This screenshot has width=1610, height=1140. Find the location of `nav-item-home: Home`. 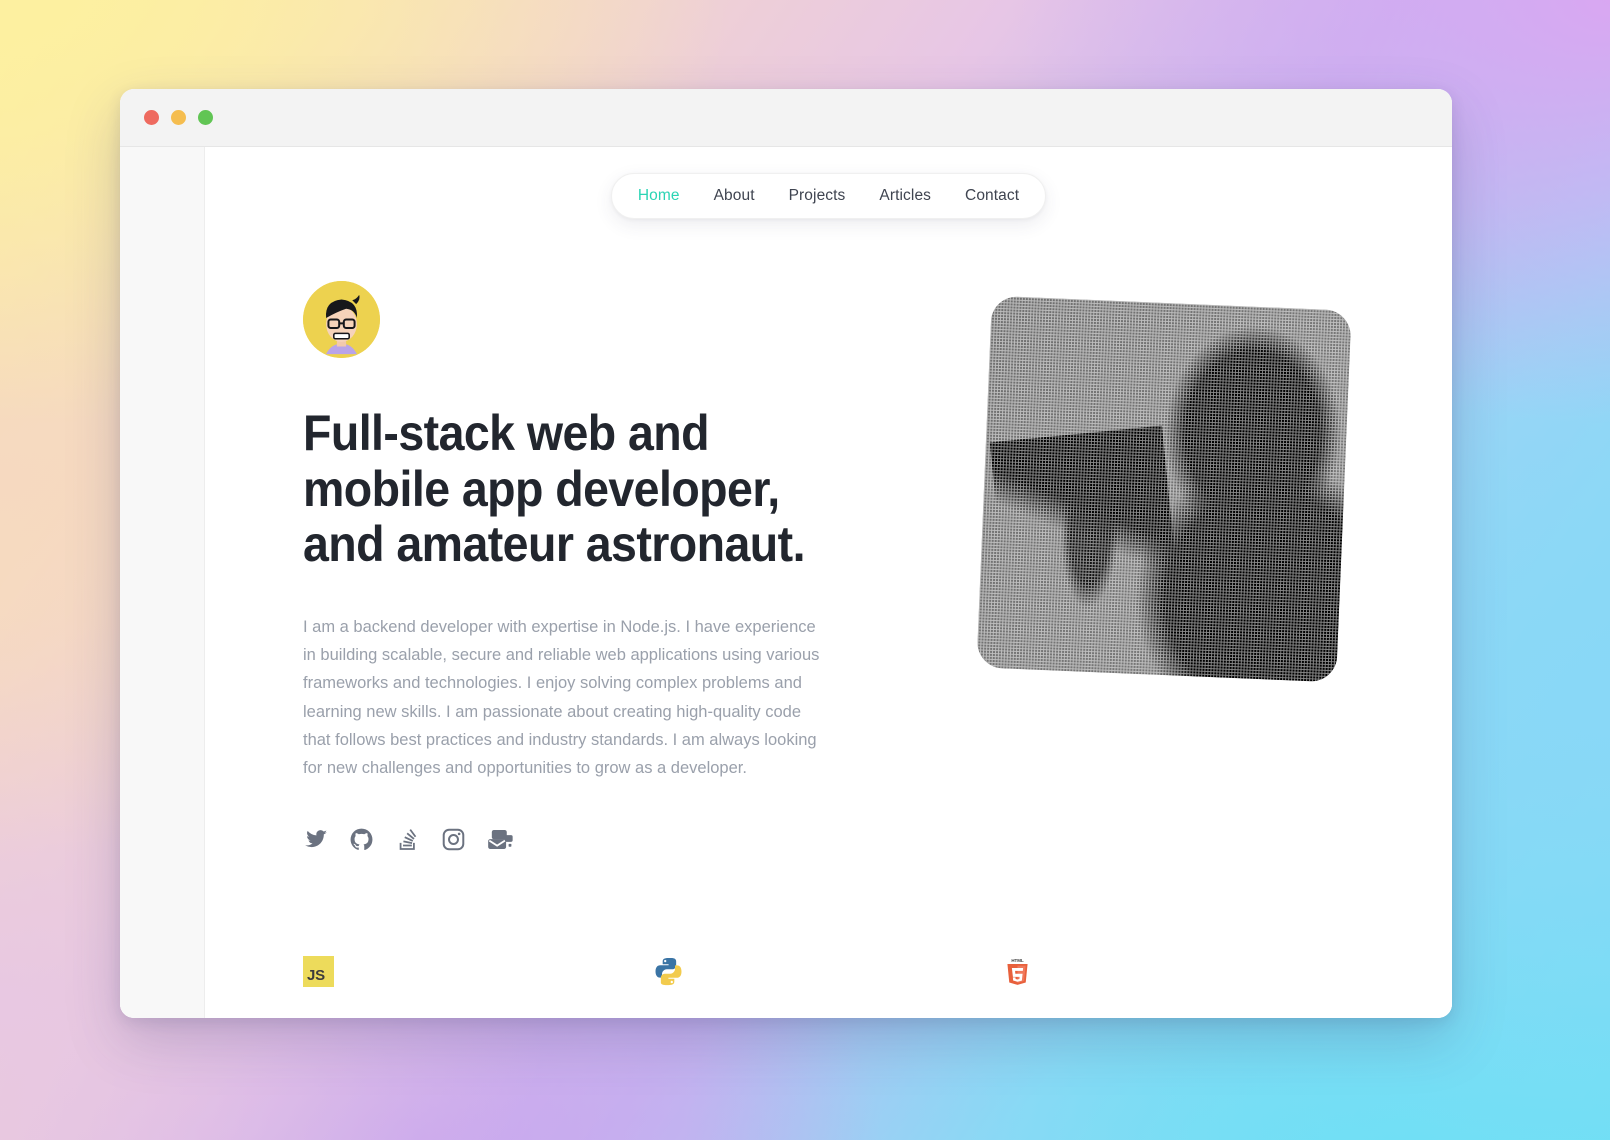

nav-item-home: Home is located at coordinates (659, 196).